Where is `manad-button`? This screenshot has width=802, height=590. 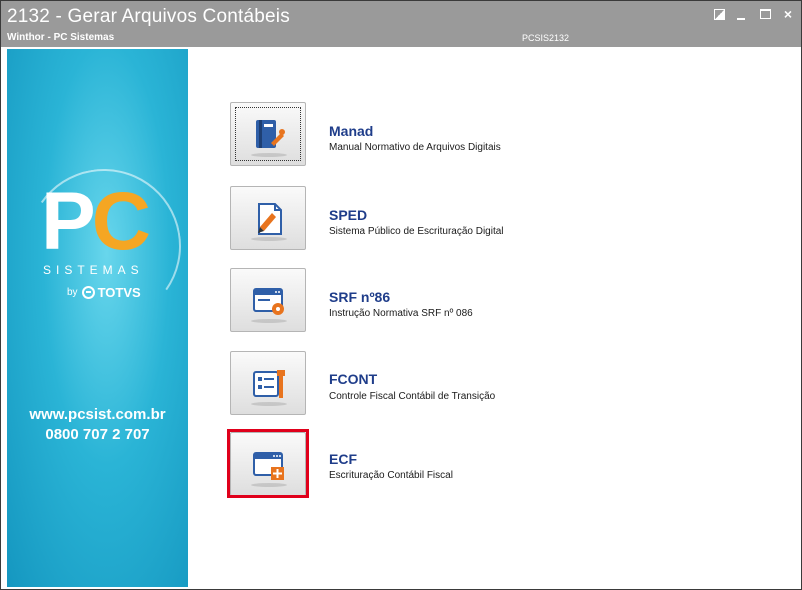
manad-button is located at coordinates (268, 134).